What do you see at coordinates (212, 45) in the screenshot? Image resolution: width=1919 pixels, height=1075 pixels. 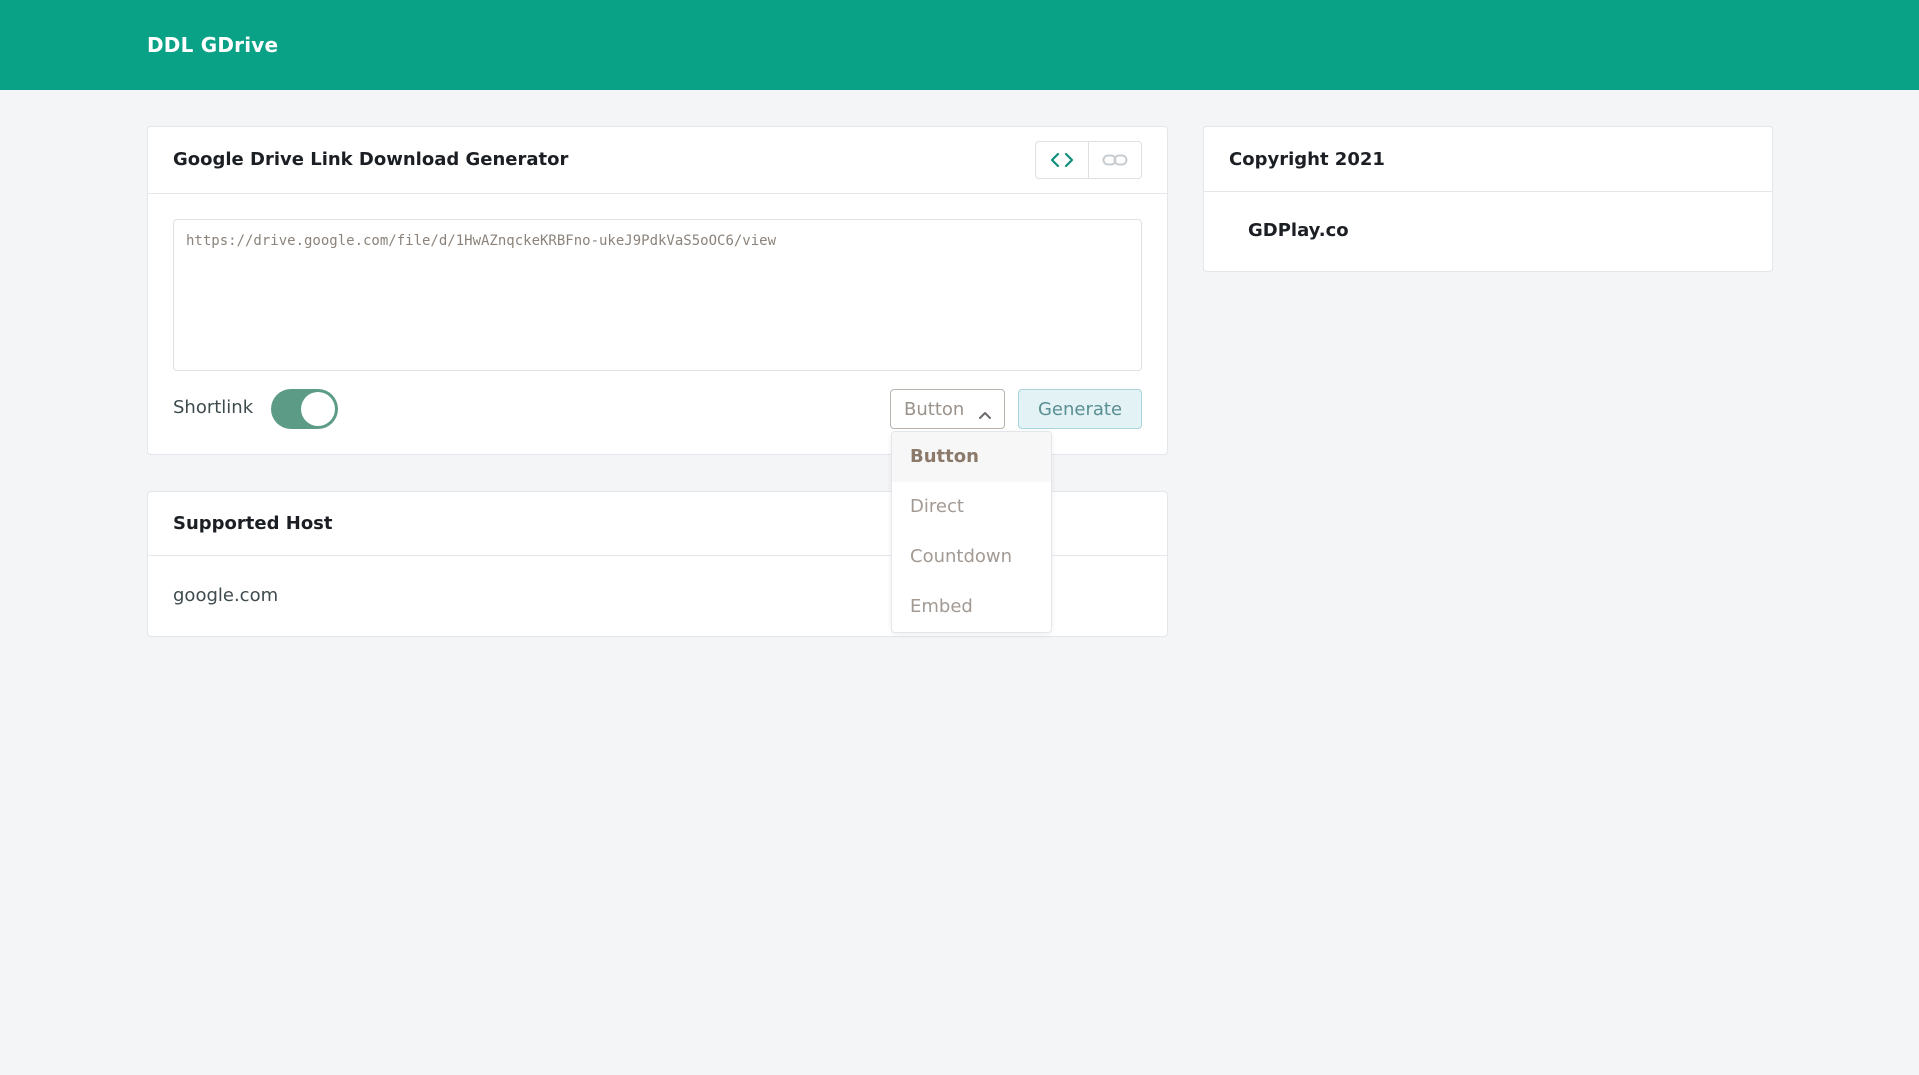 I see `brand-title: DDL GDrive` at bounding box center [212, 45].